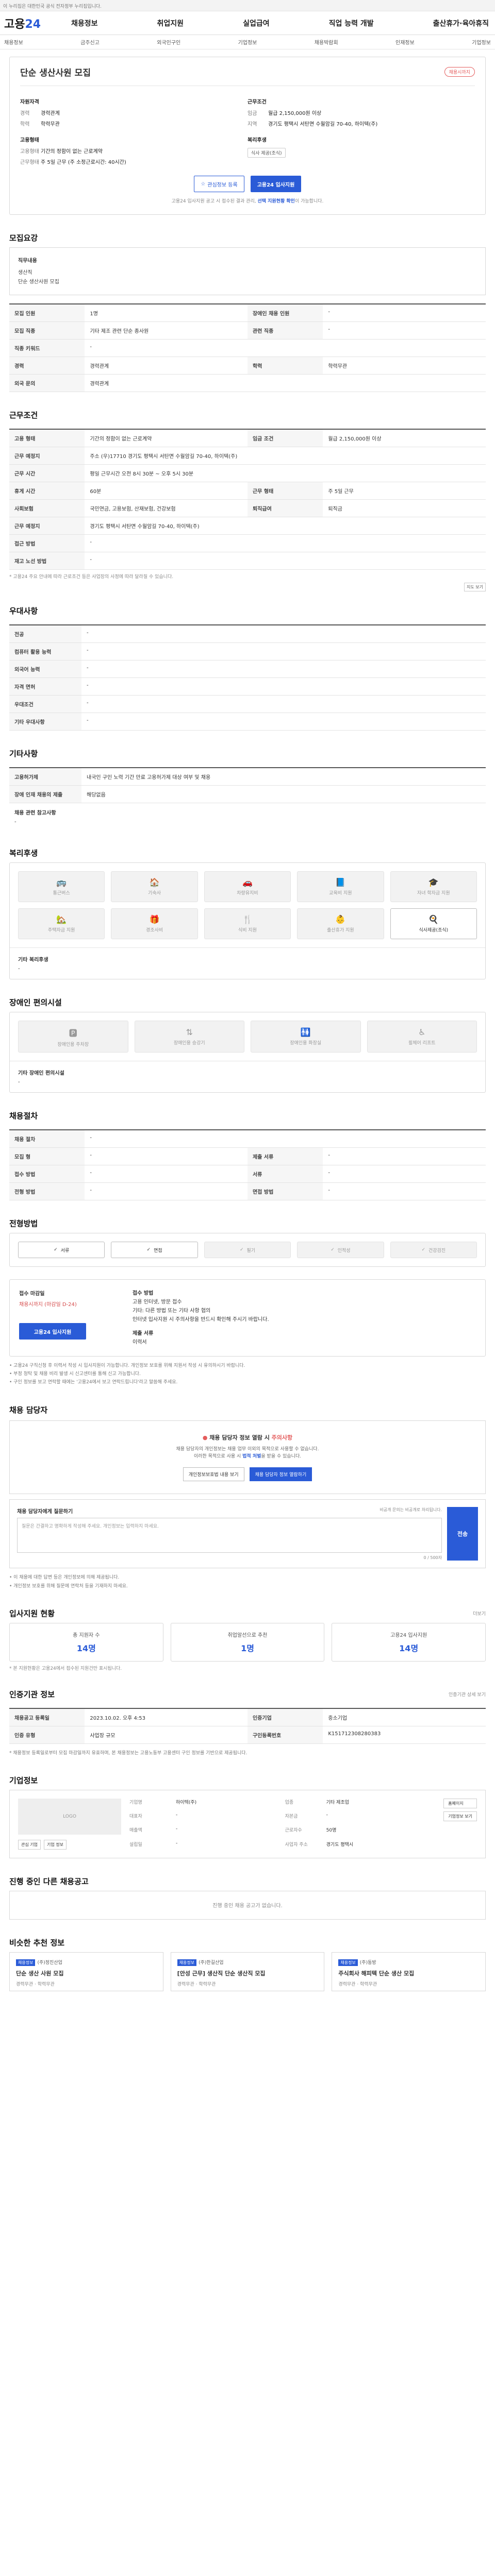 This screenshot has height=2576, width=495. I want to click on table-row: 전형 방법 - 면접 방법 -, so click(247, 1191).